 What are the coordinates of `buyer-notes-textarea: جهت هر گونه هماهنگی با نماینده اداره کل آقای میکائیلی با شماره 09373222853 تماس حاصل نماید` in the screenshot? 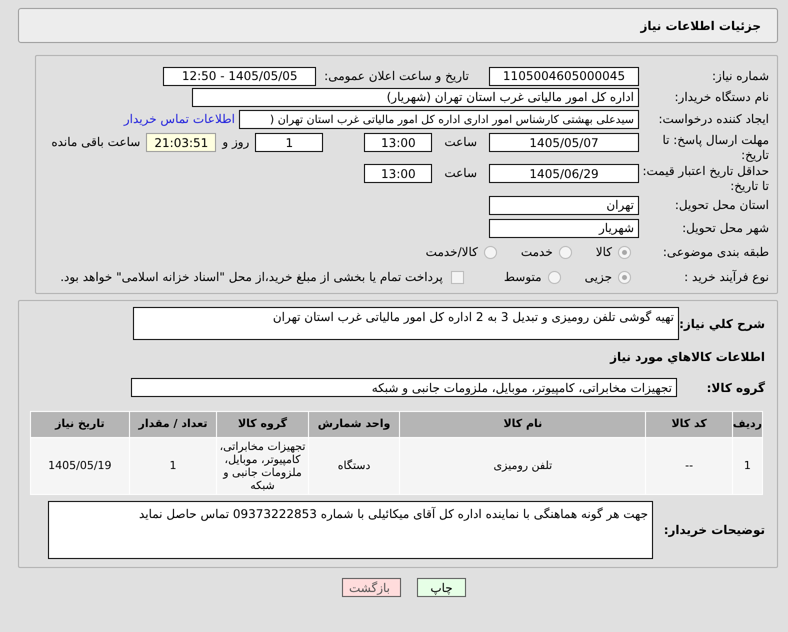 It's located at (350, 530).